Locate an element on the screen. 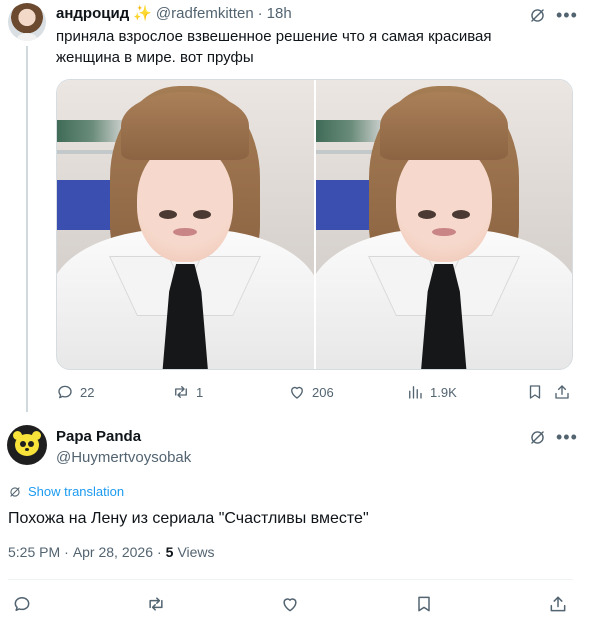 This screenshot has width=591, height=623. parent-tweet-header: андроцид ✨ @radfemkitten · 18h is located at coordinates (174, 13).